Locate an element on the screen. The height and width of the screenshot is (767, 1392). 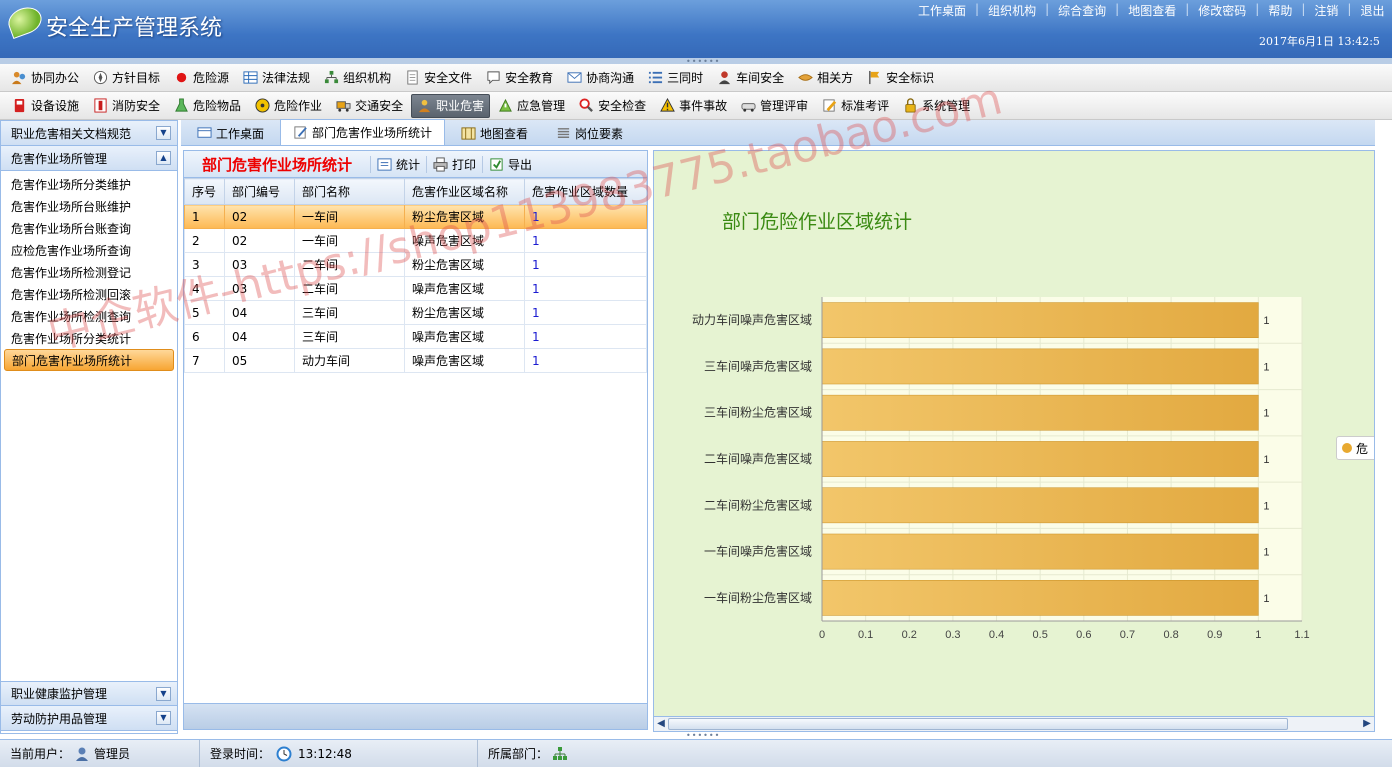
grid-action-button: 导出 is located at coordinates (510, 164).